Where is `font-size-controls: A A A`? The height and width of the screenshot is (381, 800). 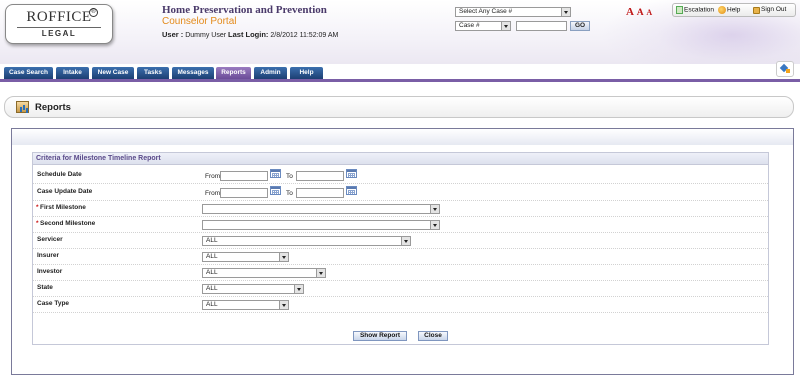
font-size-controls: A A A is located at coordinates (639, 12).